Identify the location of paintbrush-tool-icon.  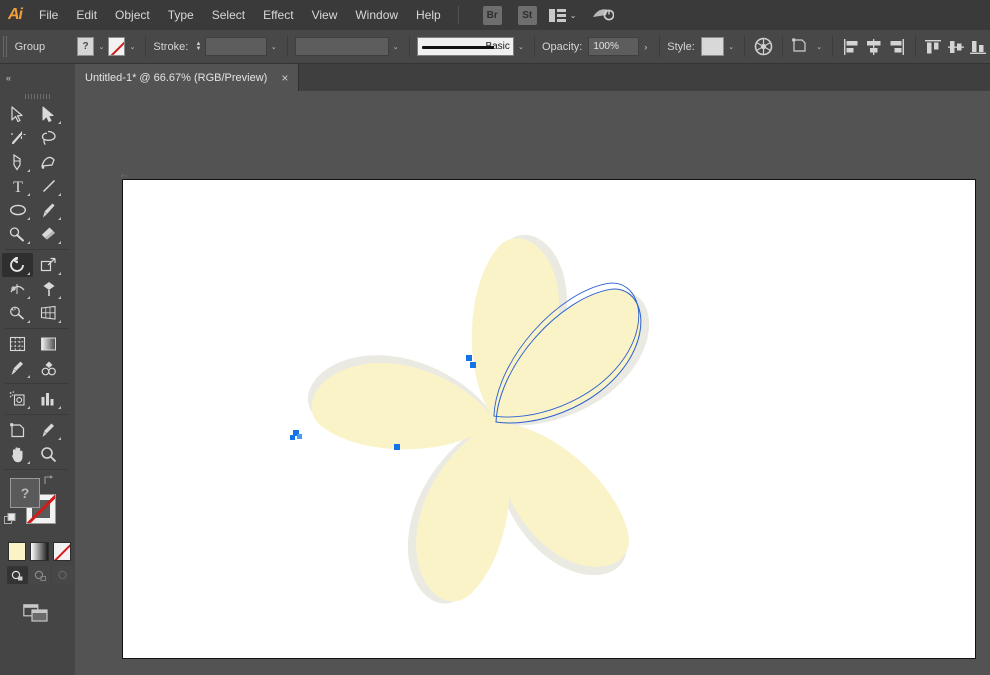
(49, 210).